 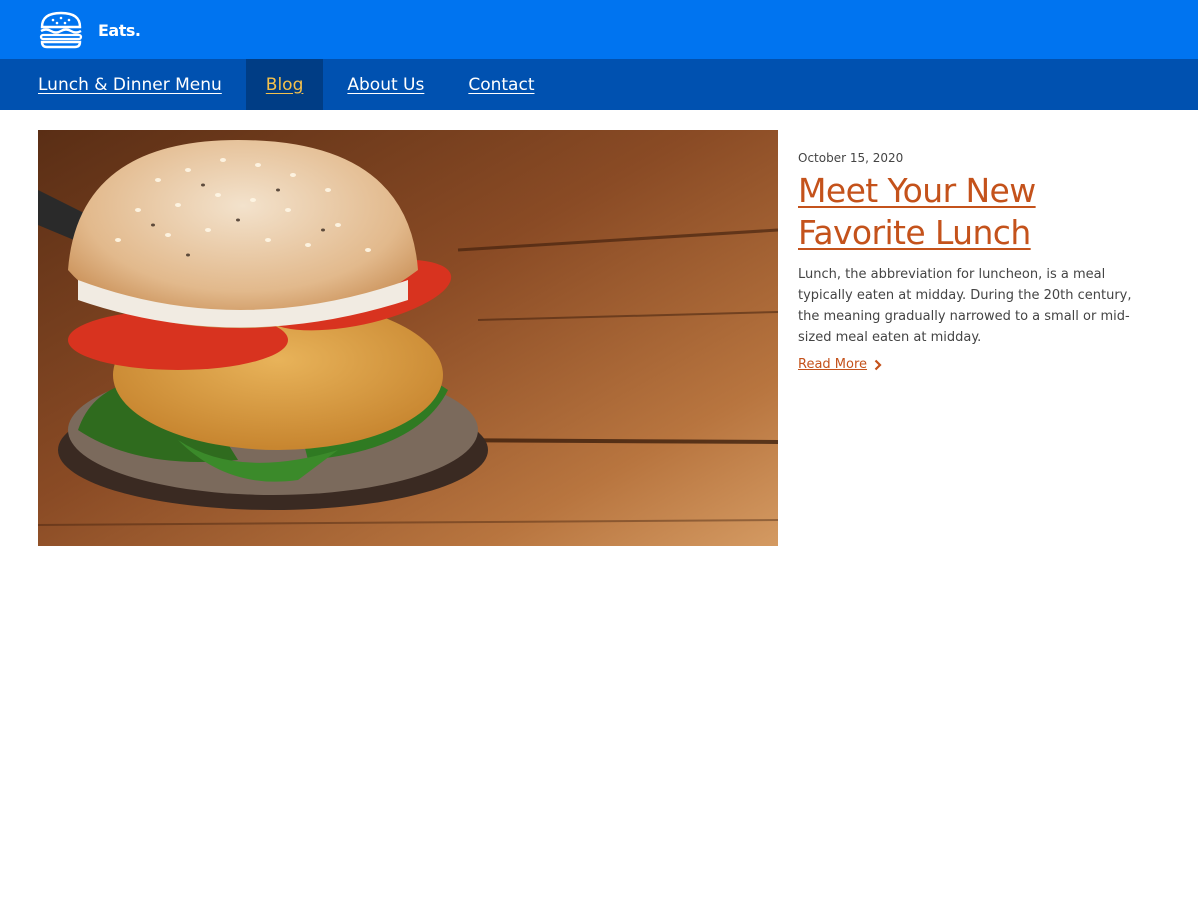 I want to click on nav-item-menu: Lunch & Dinner Menu, so click(x=142, y=84).